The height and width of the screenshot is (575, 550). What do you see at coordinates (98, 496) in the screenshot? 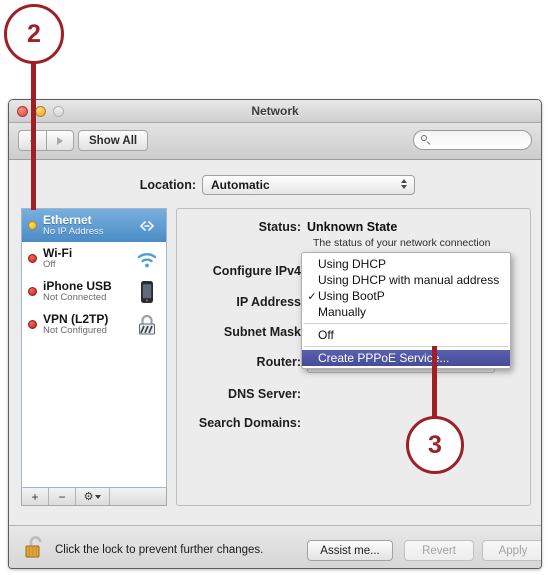
I see `chevron-down-icon` at bounding box center [98, 496].